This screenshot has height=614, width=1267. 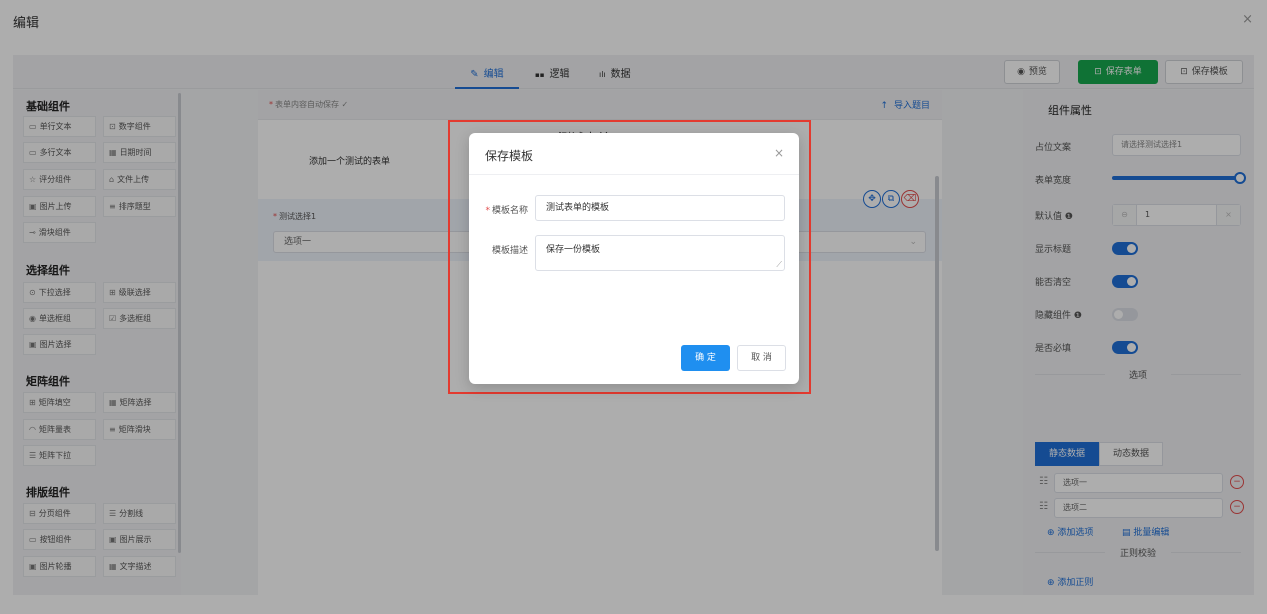 I want to click on close-icon: ×, so click(x=779, y=153).